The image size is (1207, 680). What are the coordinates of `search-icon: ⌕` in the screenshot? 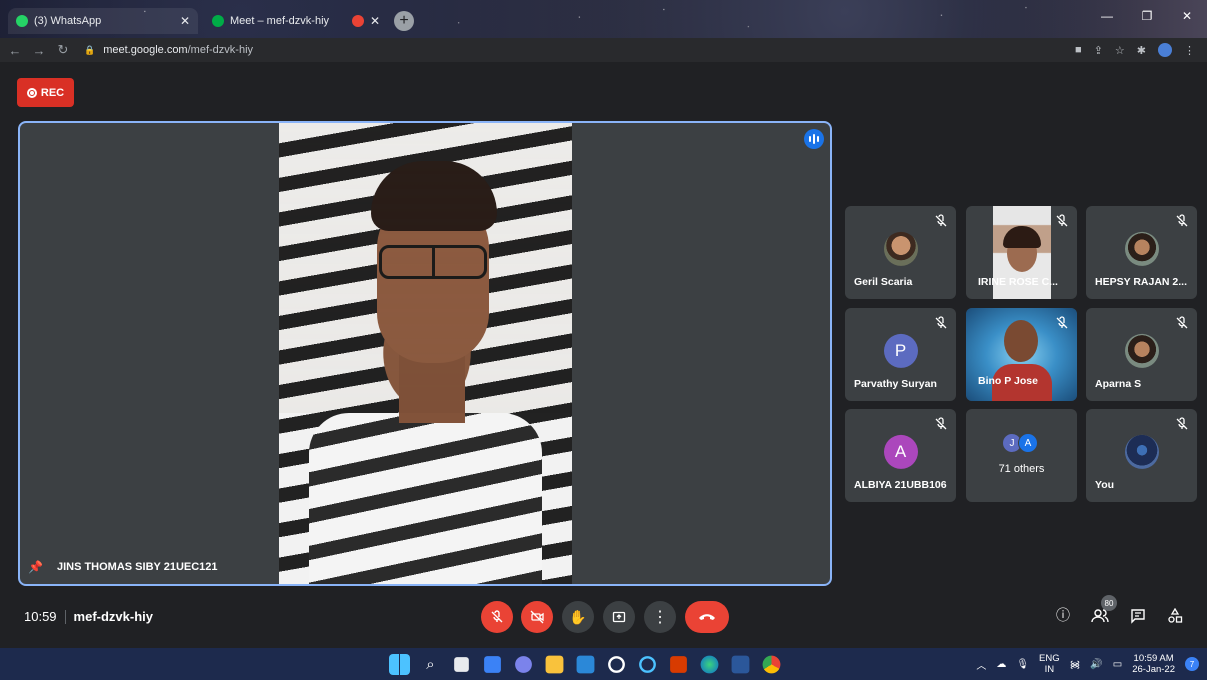 It's located at (430, 664).